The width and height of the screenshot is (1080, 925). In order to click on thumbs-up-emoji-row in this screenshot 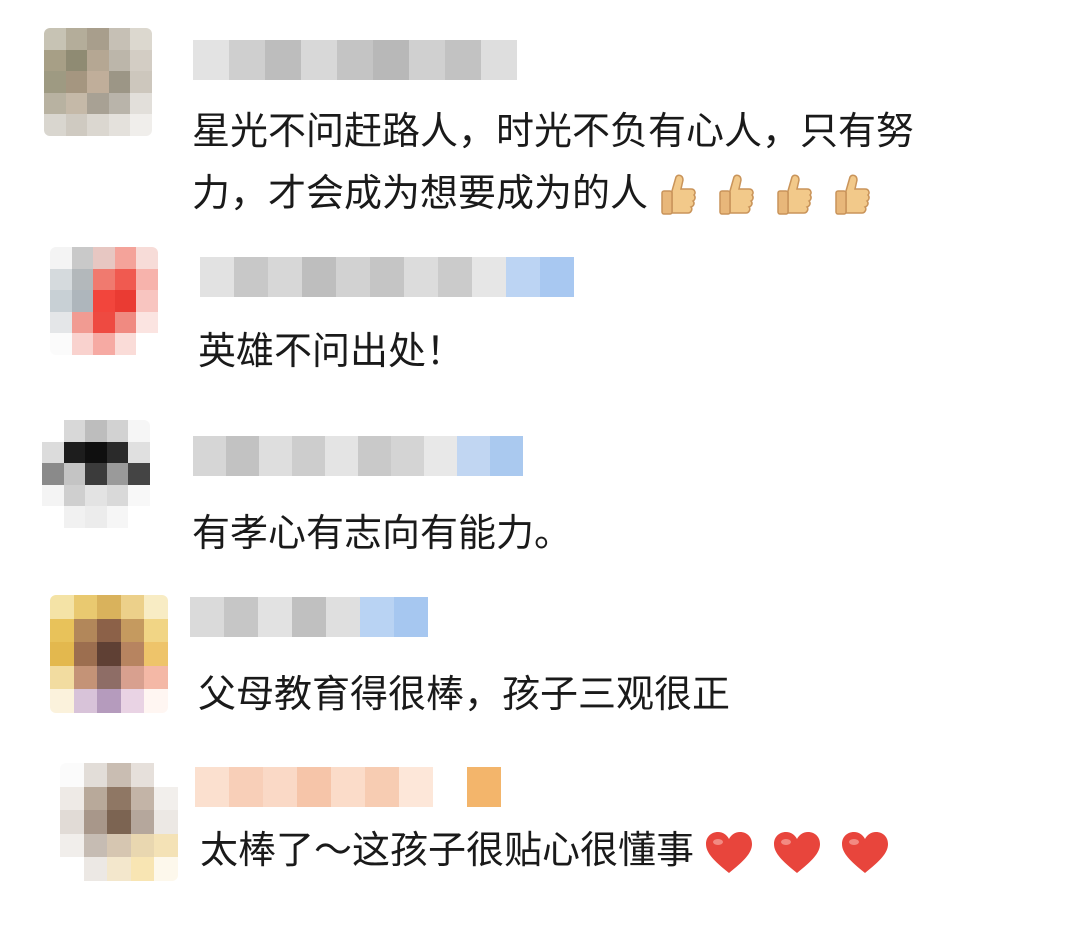, I will do `click(765, 196)`.